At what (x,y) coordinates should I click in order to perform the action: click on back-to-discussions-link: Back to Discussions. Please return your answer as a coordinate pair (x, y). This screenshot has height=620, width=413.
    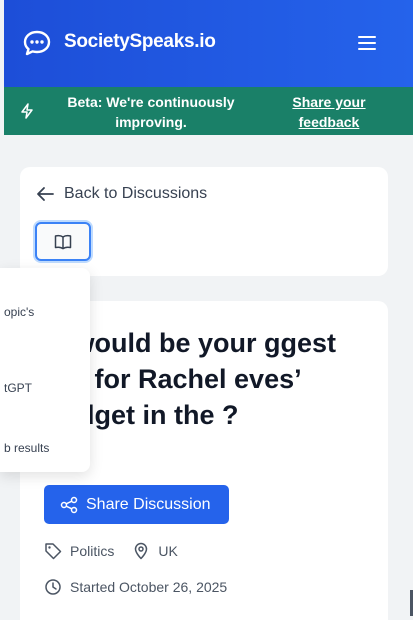
    Looking at the image, I should click on (121, 194).